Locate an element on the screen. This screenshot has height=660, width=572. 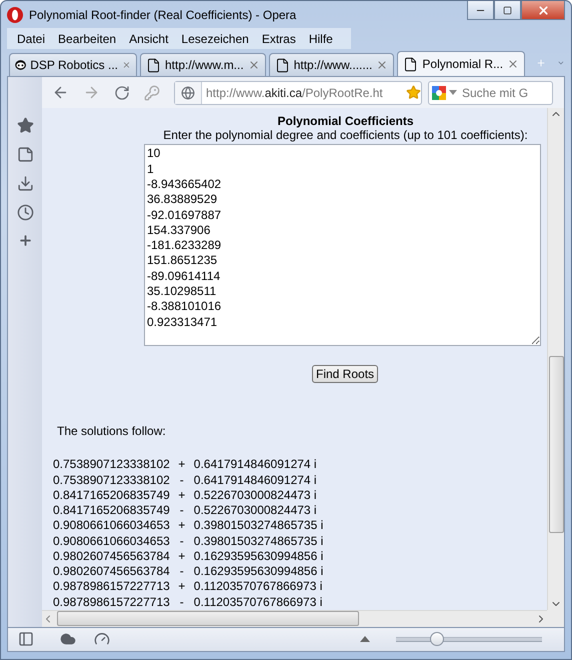
menu-item: Extras is located at coordinates (279, 39).